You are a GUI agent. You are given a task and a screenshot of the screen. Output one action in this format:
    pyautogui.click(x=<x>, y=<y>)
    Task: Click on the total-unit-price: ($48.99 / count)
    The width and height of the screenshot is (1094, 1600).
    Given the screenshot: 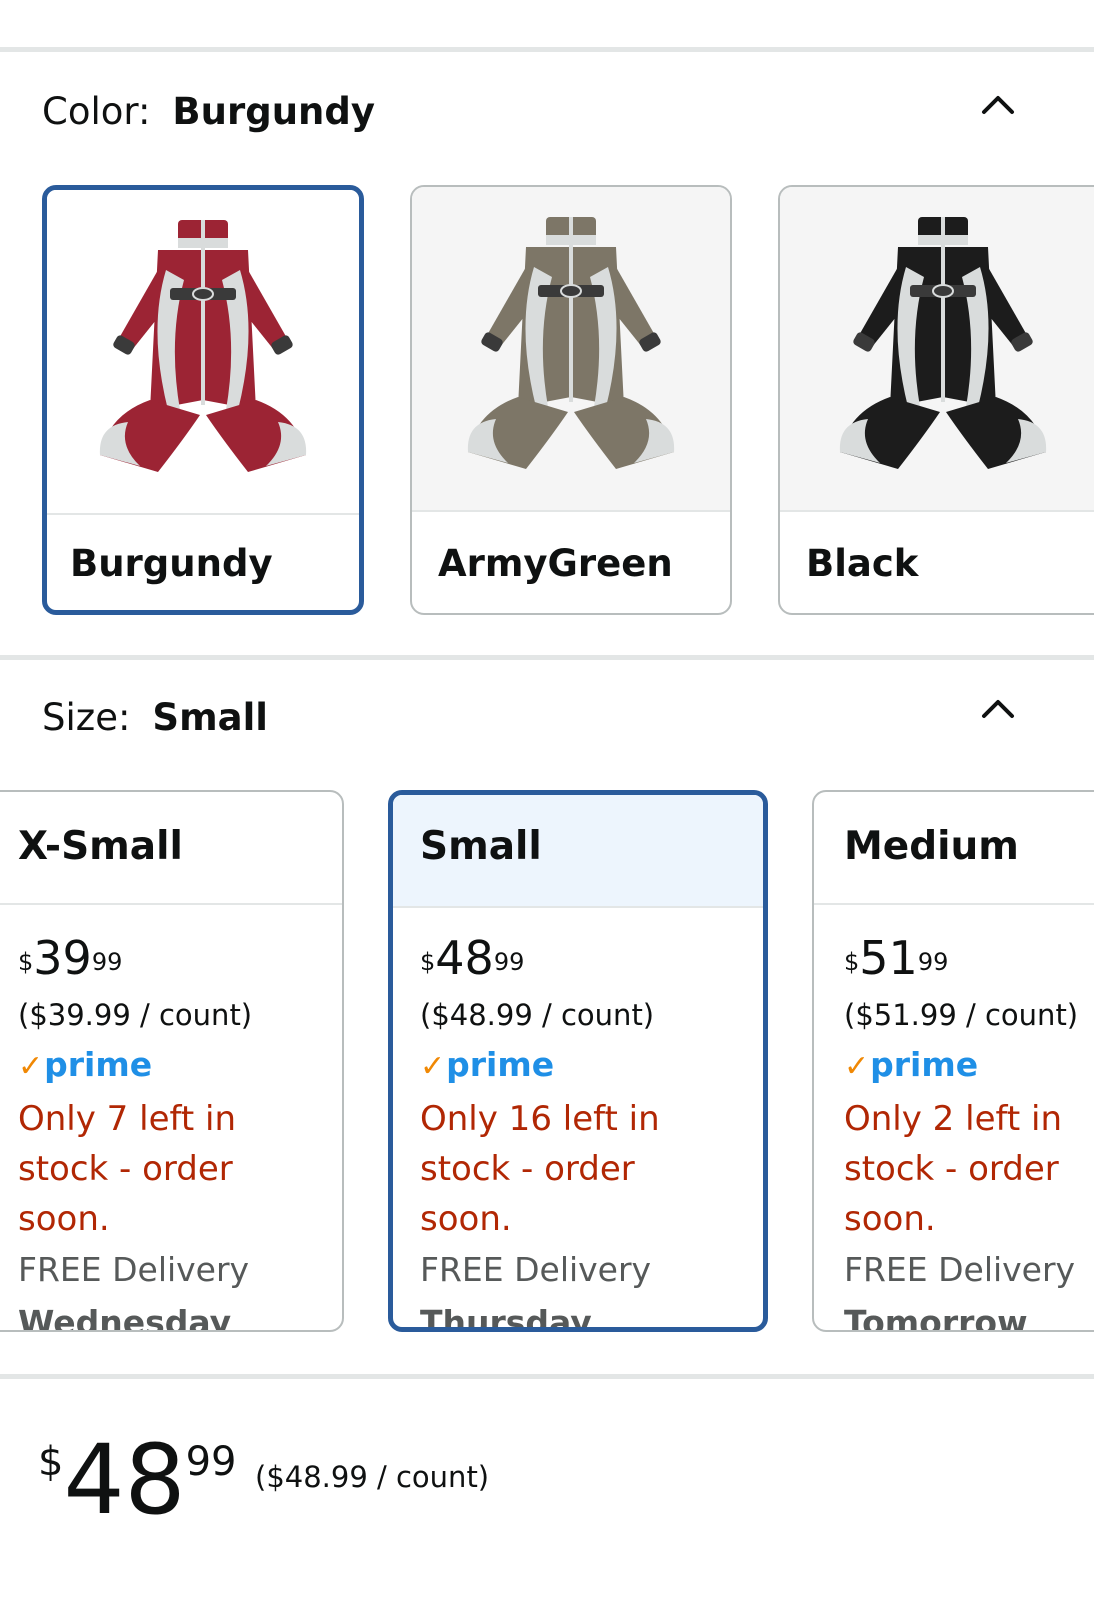 What is the action you would take?
    pyautogui.click(x=372, y=1477)
    